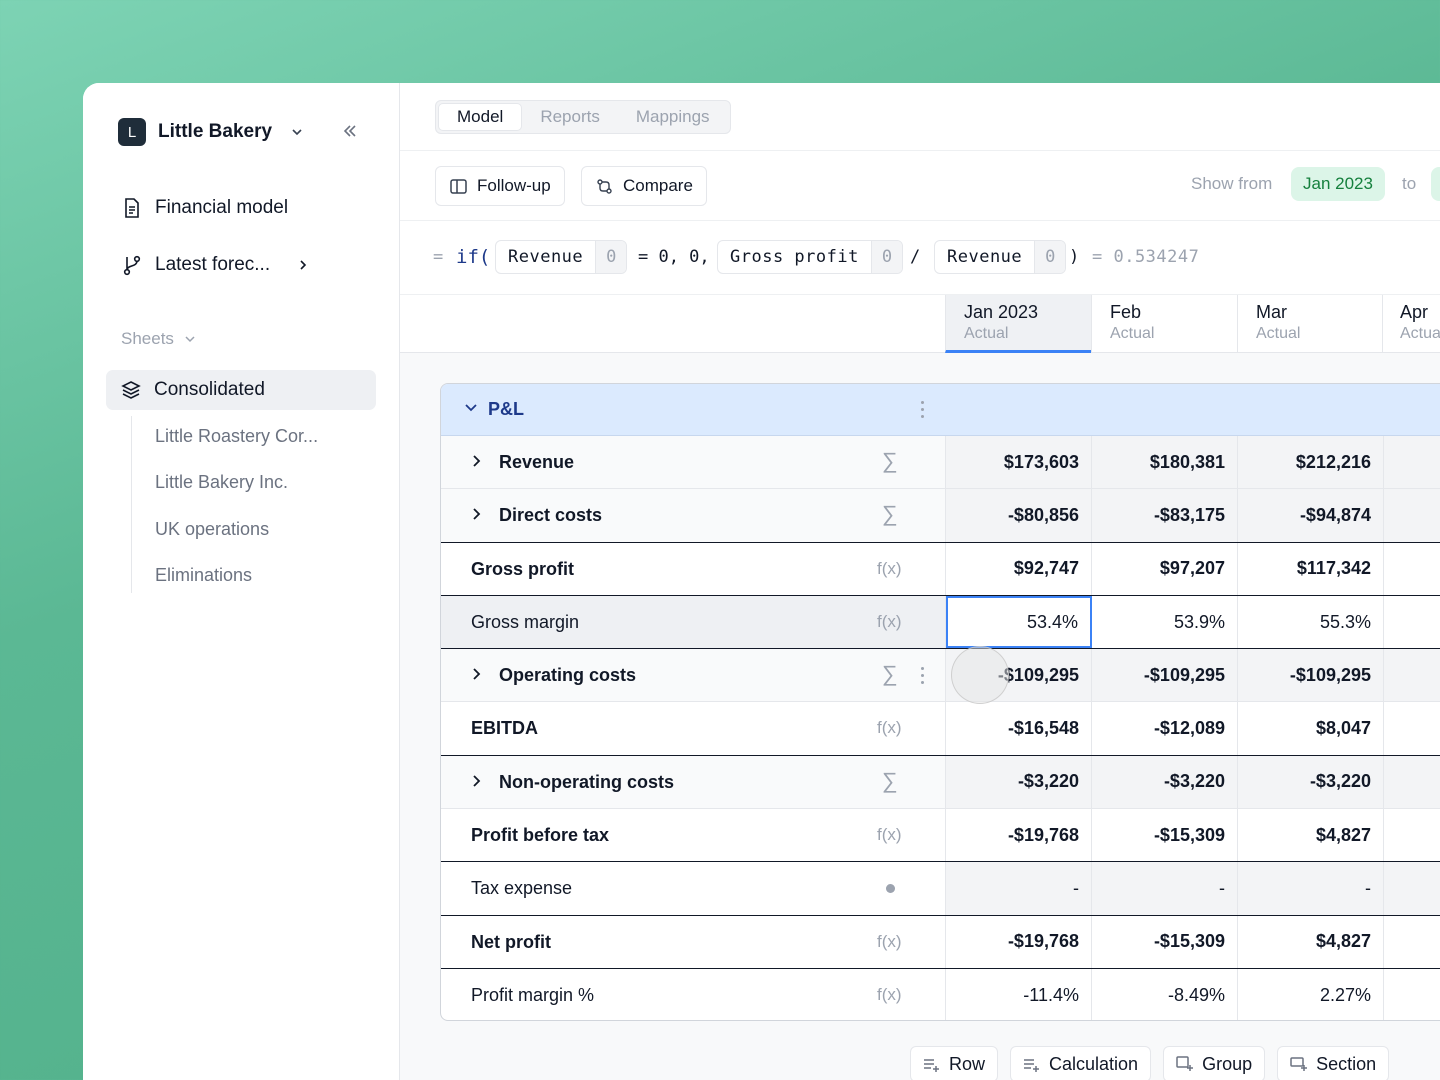  Describe the element at coordinates (1165, 568) in the screenshot. I see `value-cell: $97,207` at that location.